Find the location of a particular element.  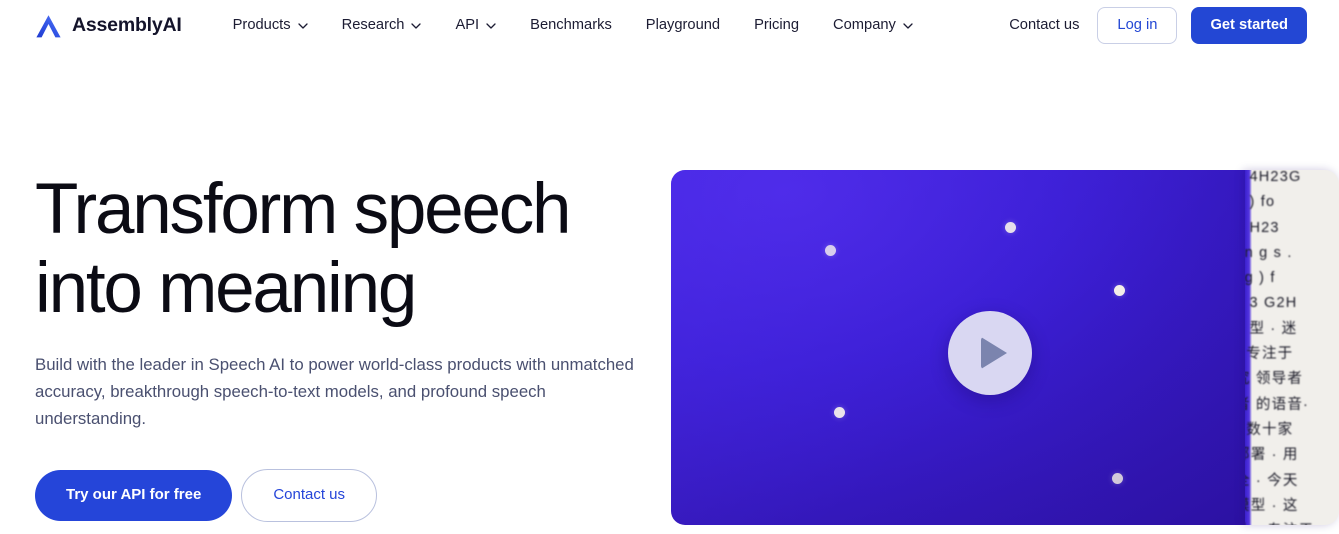

transcript-line: 究 领导者 is located at coordinates (1274, 379).